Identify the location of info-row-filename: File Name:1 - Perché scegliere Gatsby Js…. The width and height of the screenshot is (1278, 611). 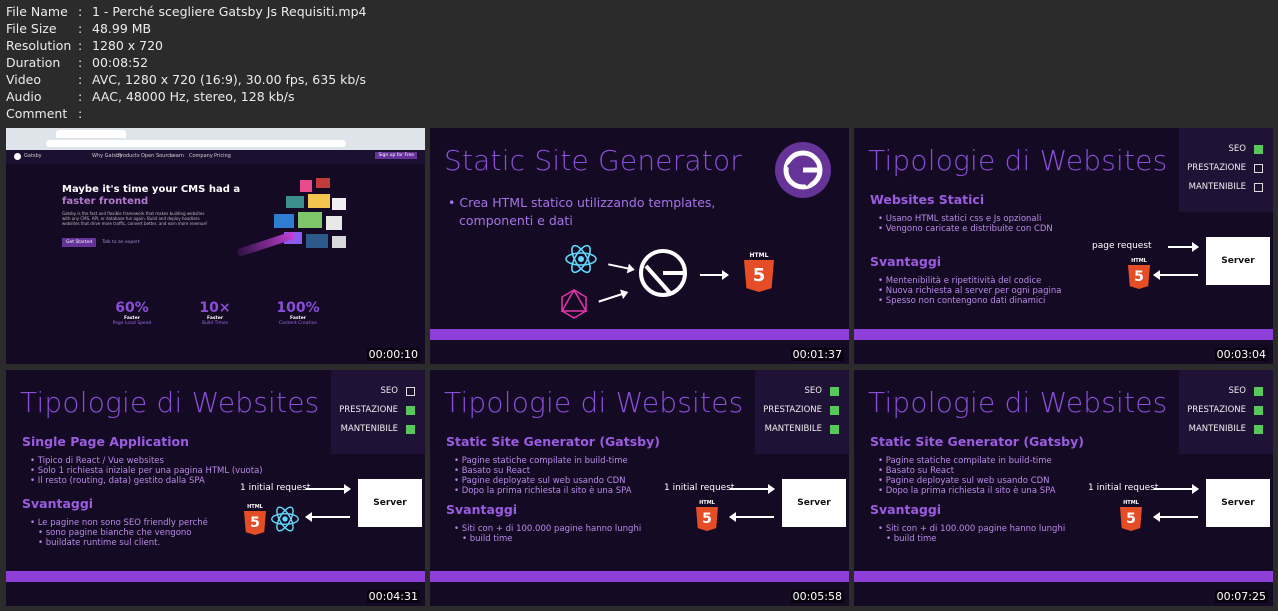
(186, 11).